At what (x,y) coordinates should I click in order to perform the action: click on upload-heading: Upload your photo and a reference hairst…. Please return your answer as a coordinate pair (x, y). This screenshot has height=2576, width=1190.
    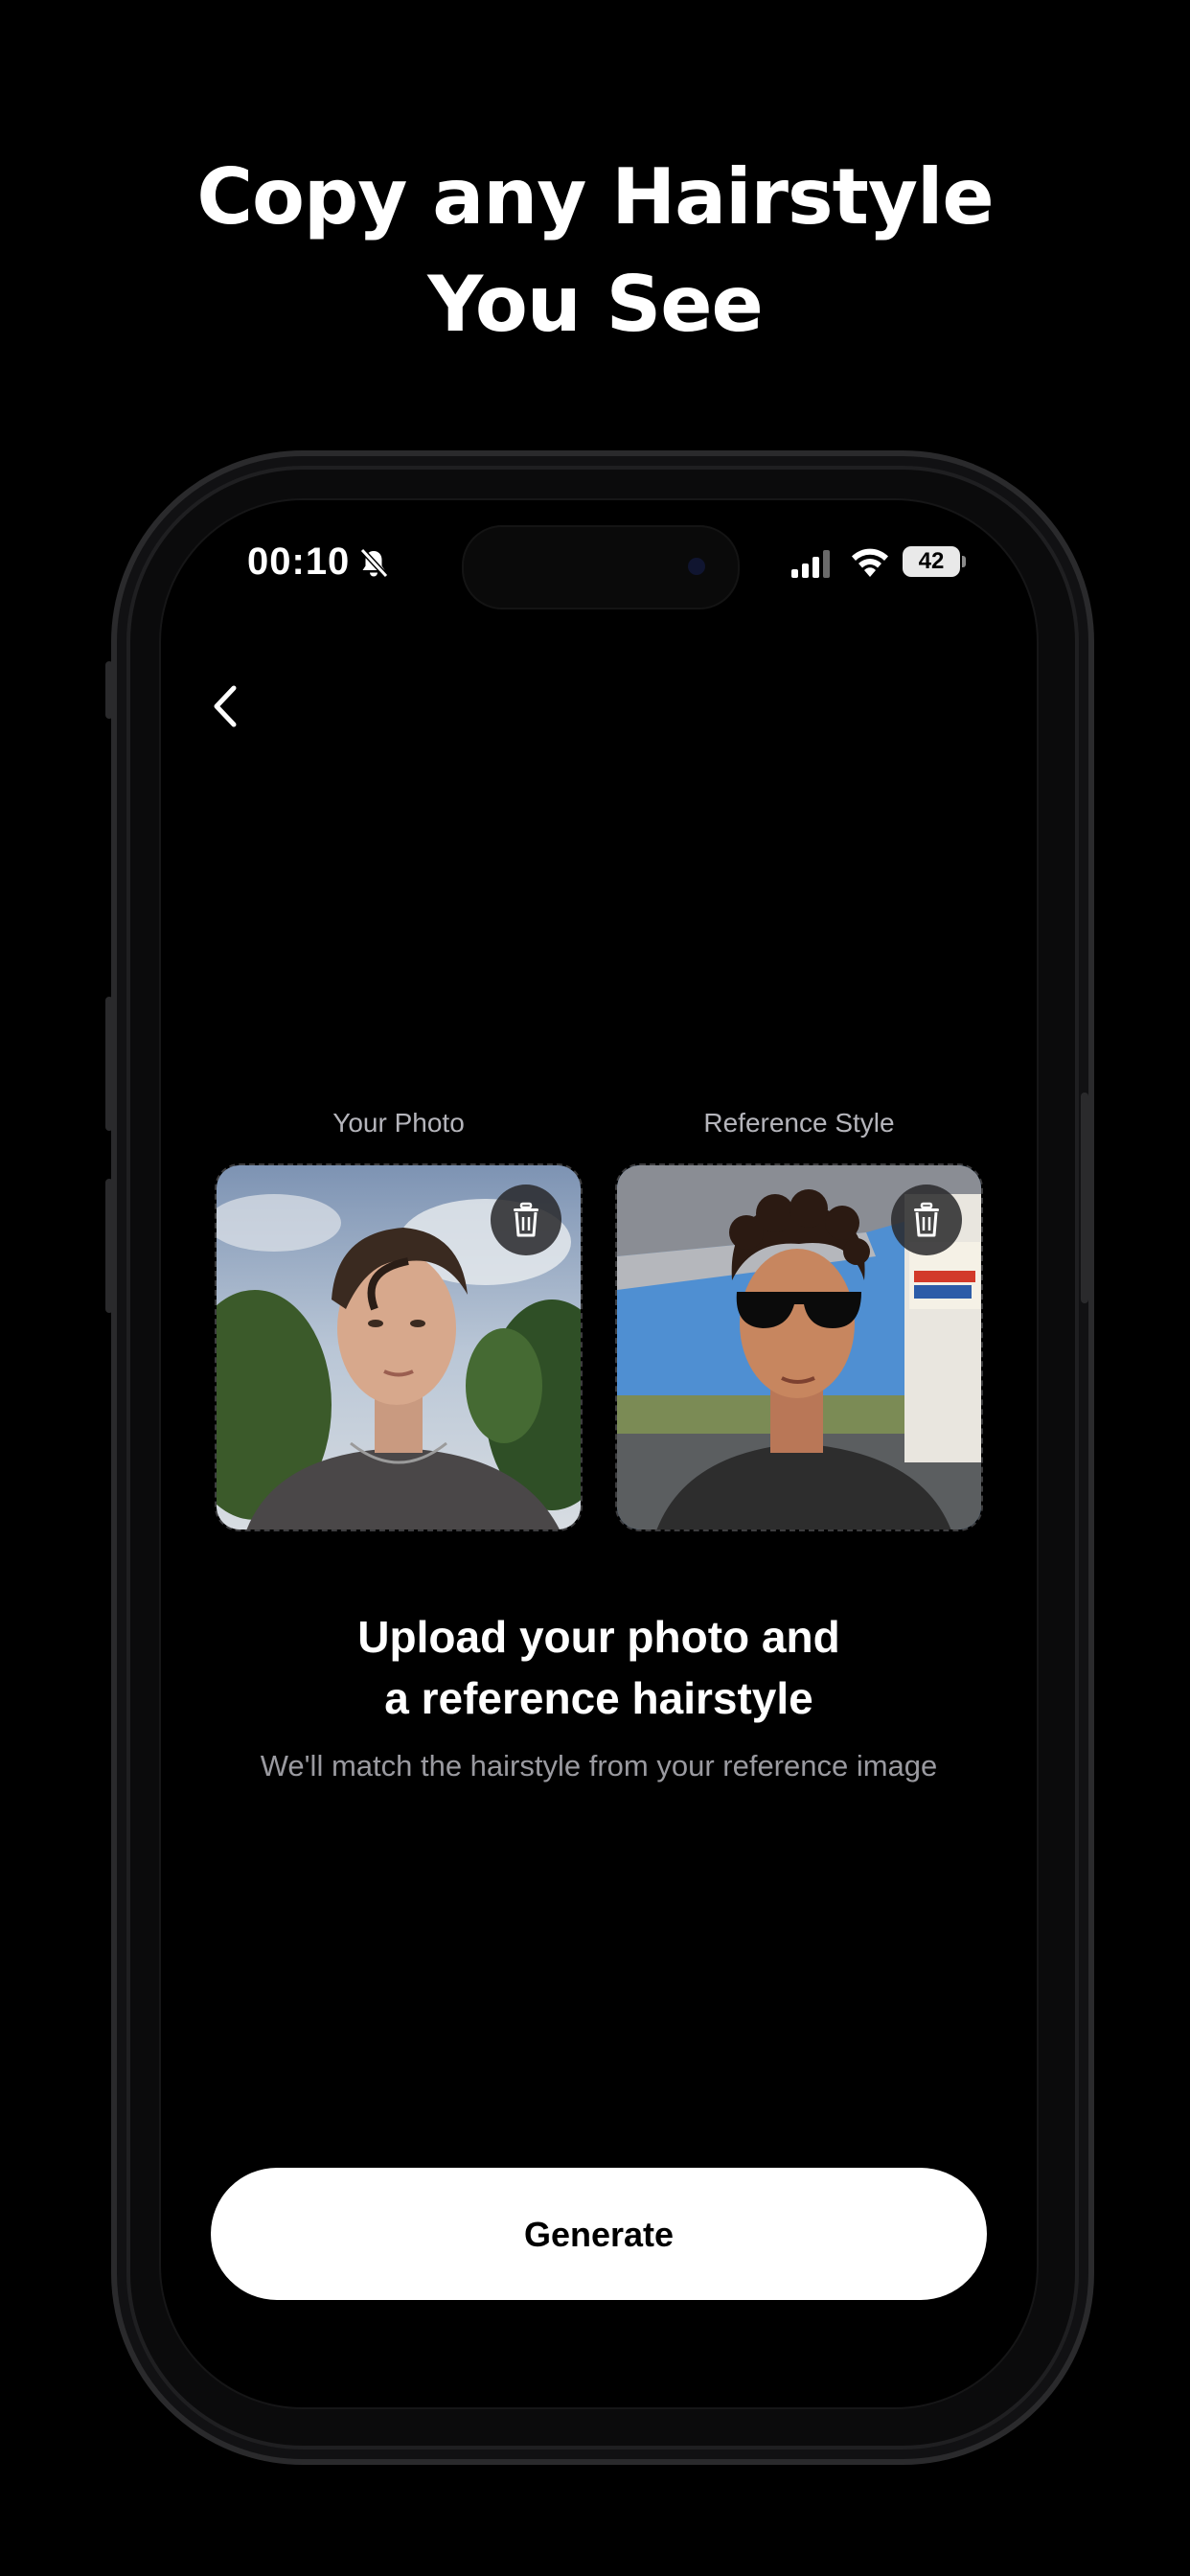
    Looking at the image, I should click on (599, 1667).